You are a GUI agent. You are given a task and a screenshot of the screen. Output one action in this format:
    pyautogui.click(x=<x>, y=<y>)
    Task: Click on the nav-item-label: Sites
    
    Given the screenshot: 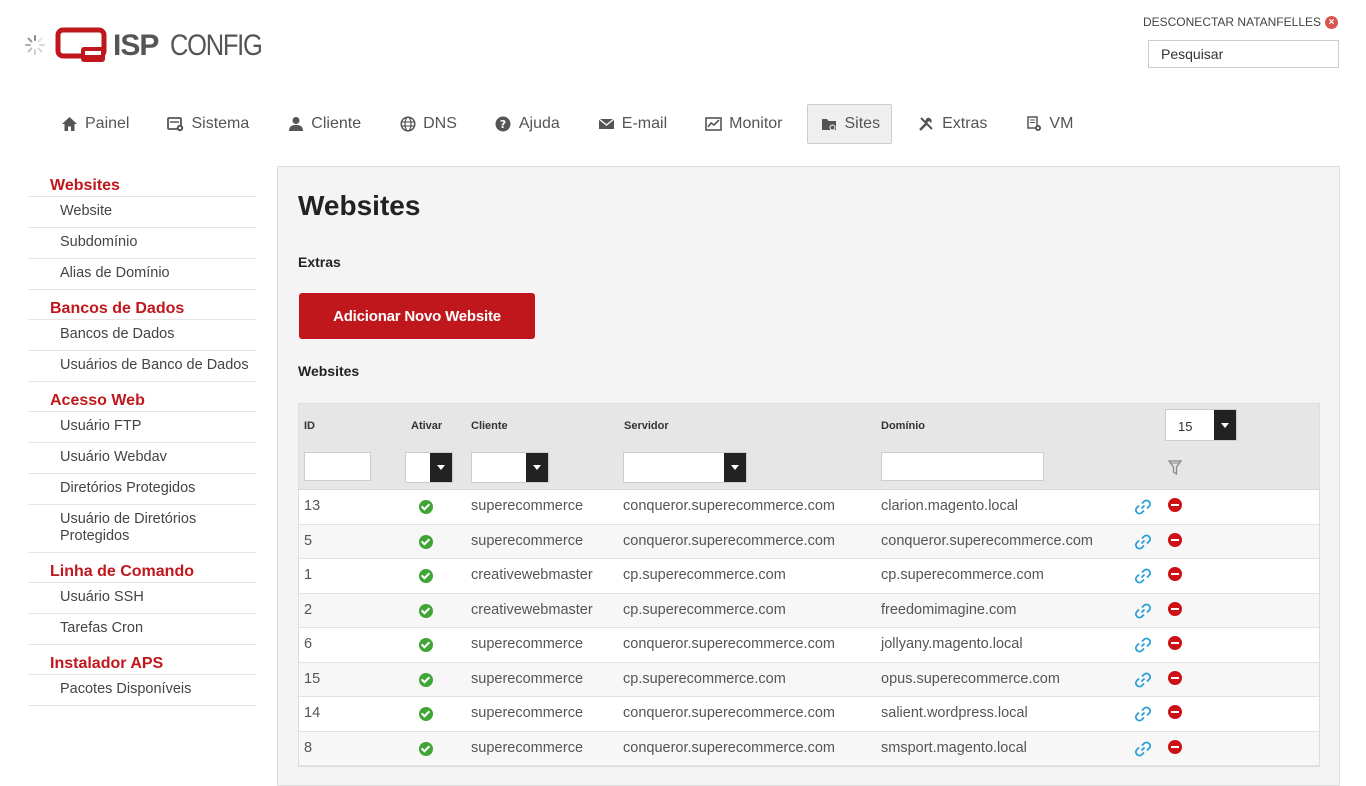 What is the action you would take?
    pyautogui.click(x=862, y=123)
    